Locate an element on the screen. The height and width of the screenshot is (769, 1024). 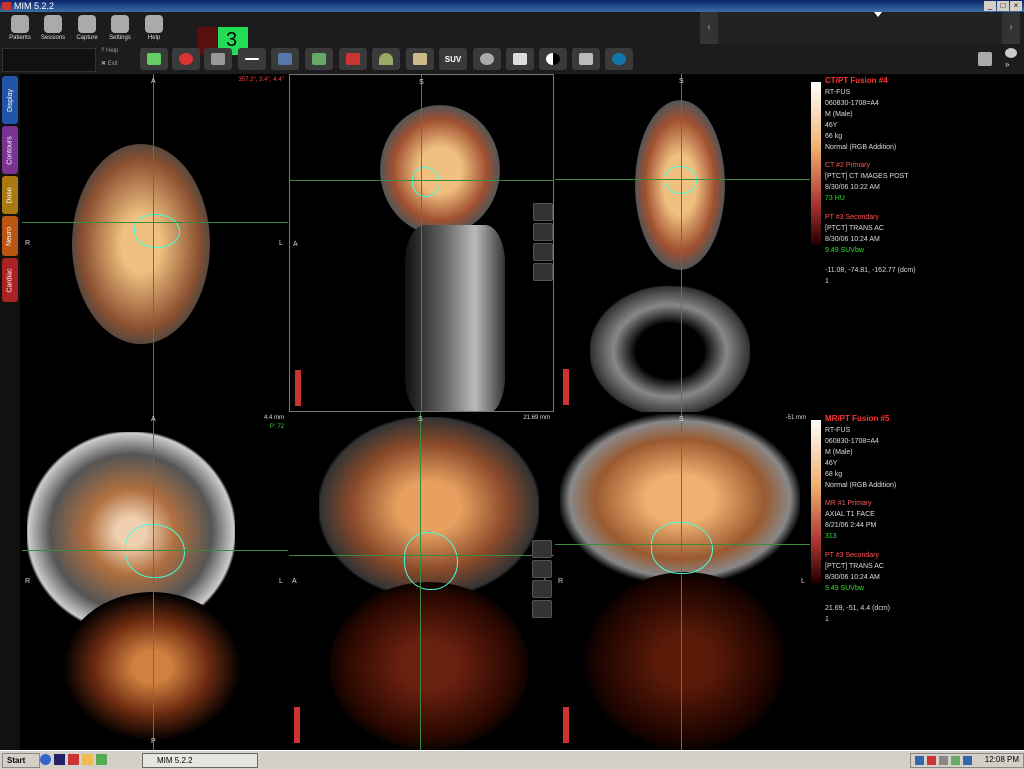
expand-icon: » is located at coordinates (1011, 65).